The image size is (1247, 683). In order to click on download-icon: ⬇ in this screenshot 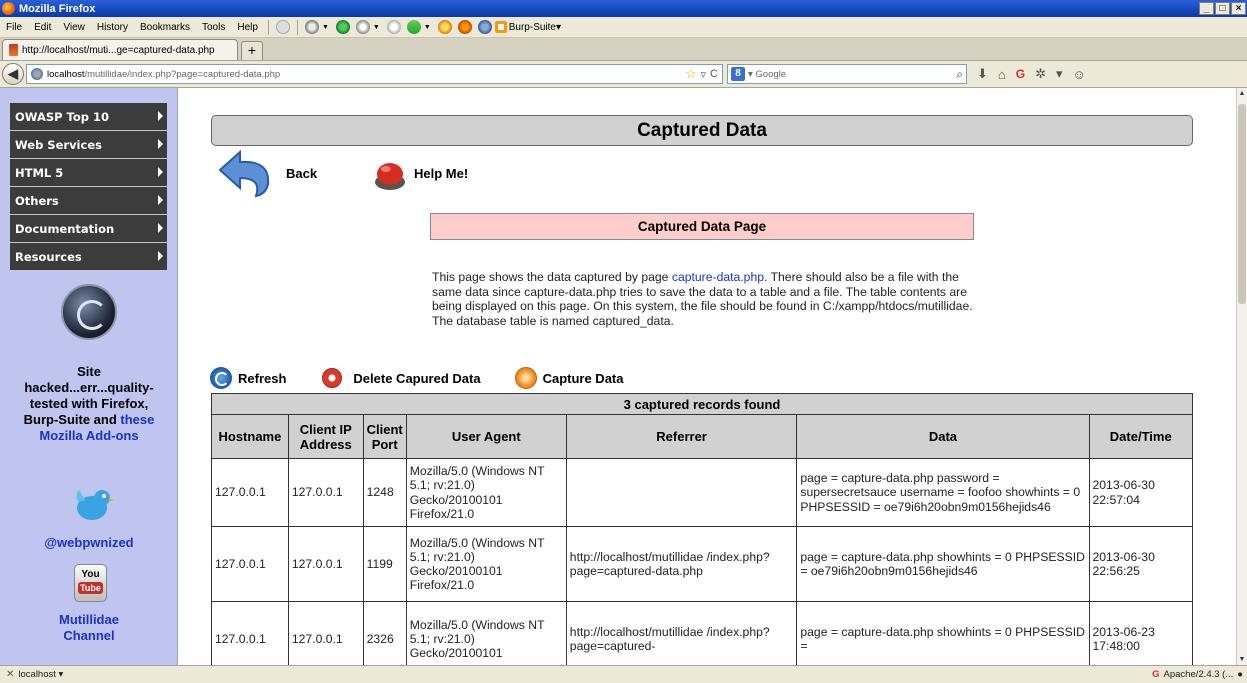, I will do `click(982, 74)`.